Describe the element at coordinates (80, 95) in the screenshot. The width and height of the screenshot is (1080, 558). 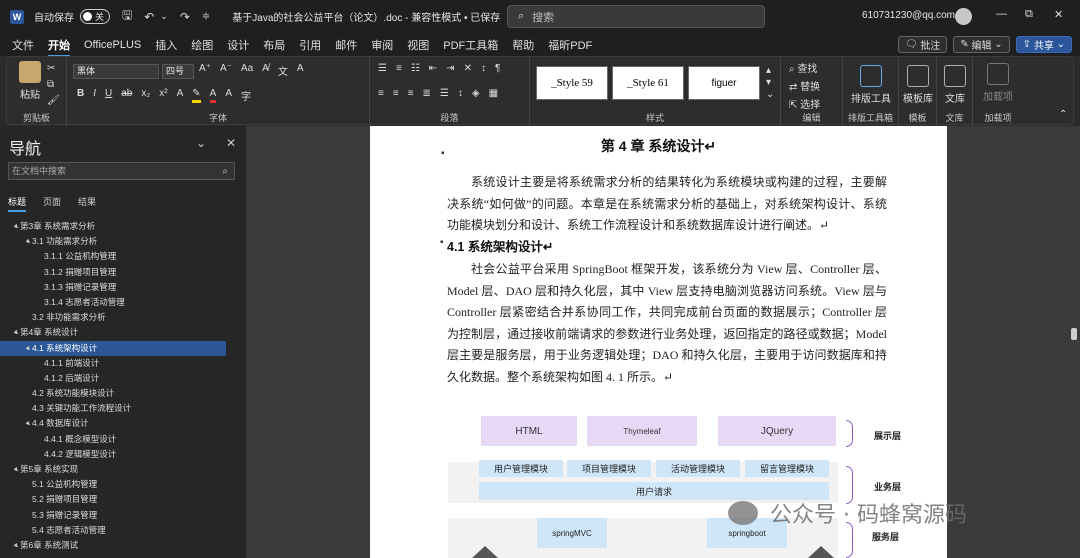
I see `bold-icon: B` at that location.